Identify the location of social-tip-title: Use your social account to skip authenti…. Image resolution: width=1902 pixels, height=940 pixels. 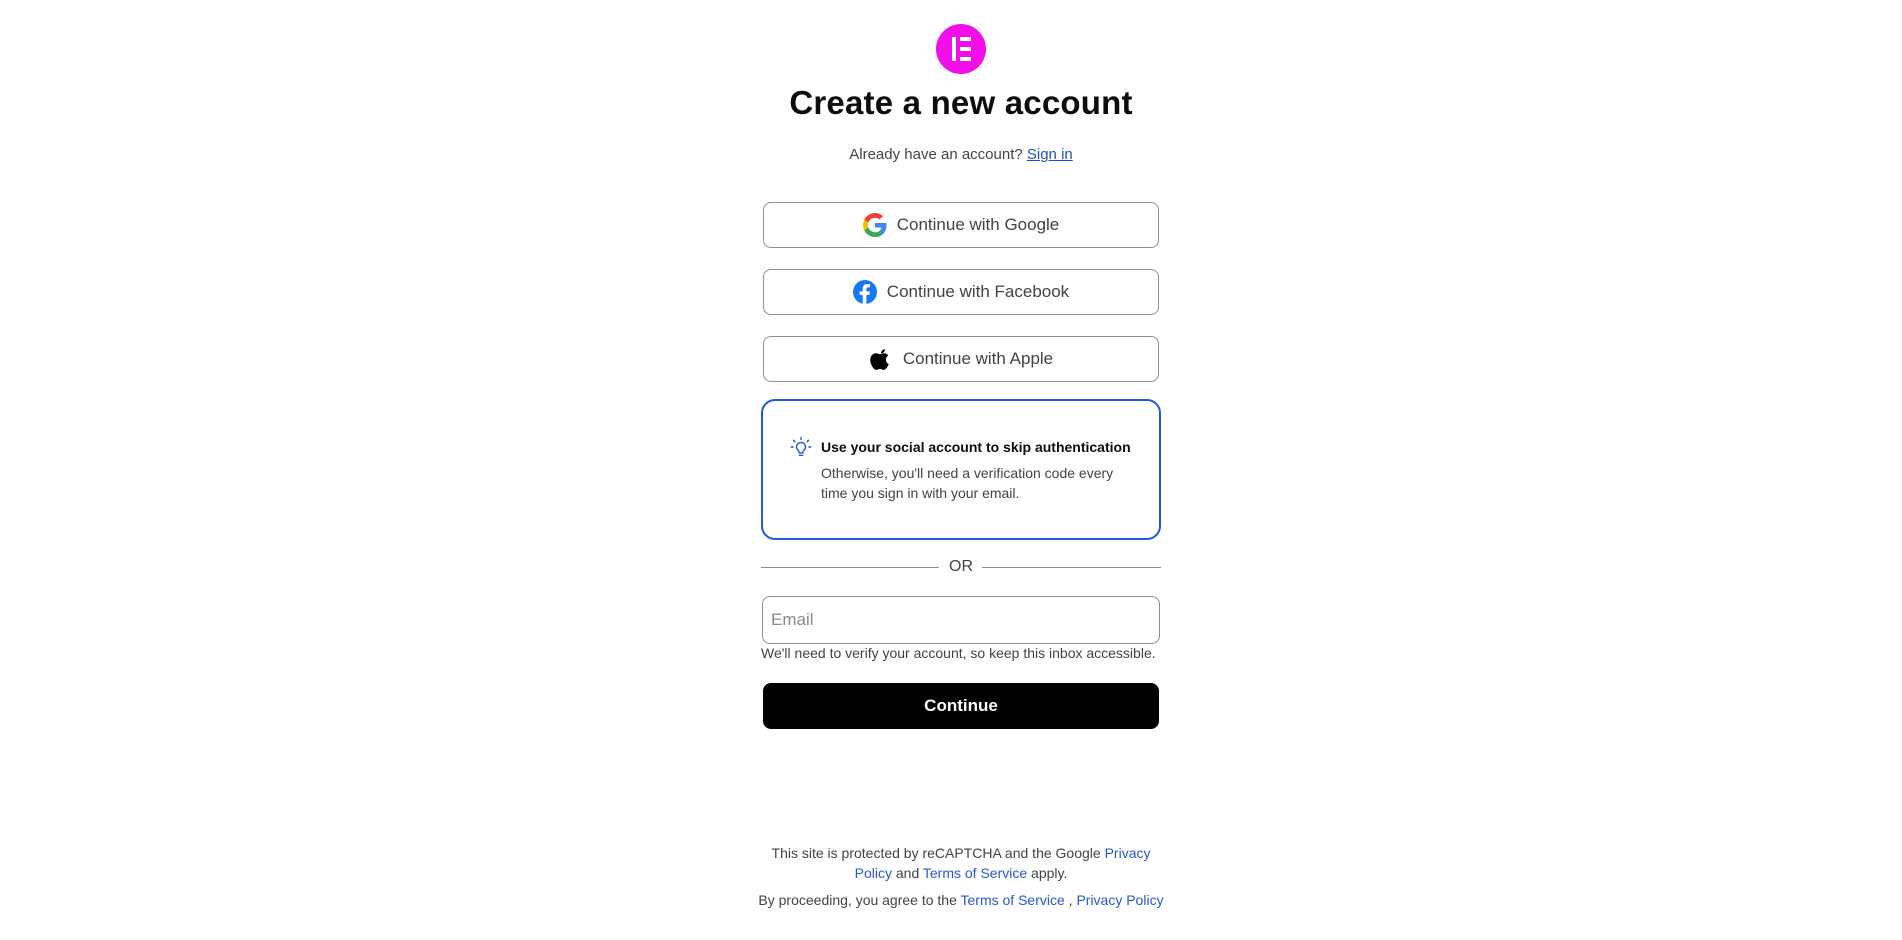
(976, 447).